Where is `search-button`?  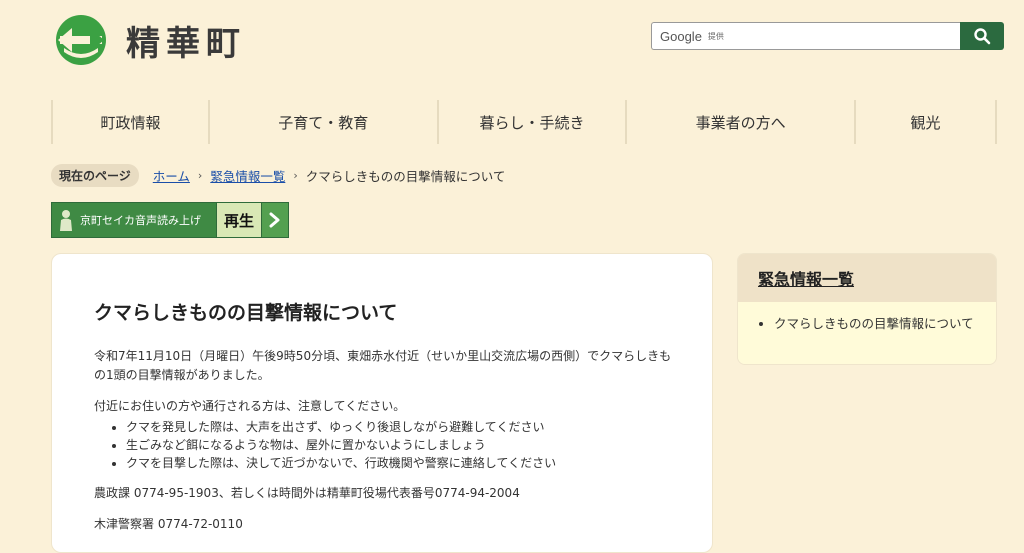
search-button is located at coordinates (982, 36).